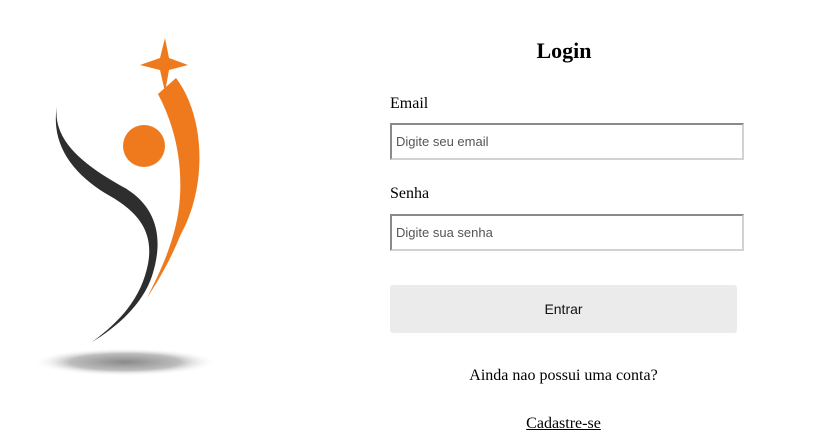  What do you see at coordinates (164, 65) in the screenshot?
I see `logo-star` at bounding box center [164, 65].